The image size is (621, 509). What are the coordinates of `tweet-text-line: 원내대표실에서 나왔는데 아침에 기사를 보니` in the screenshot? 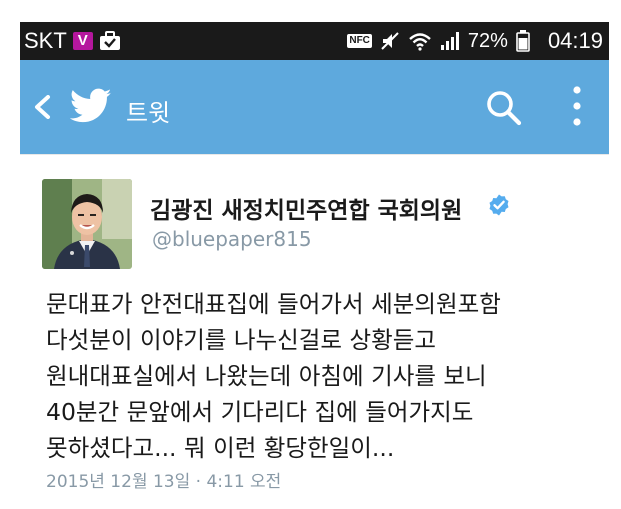 It's located at (266, 376).